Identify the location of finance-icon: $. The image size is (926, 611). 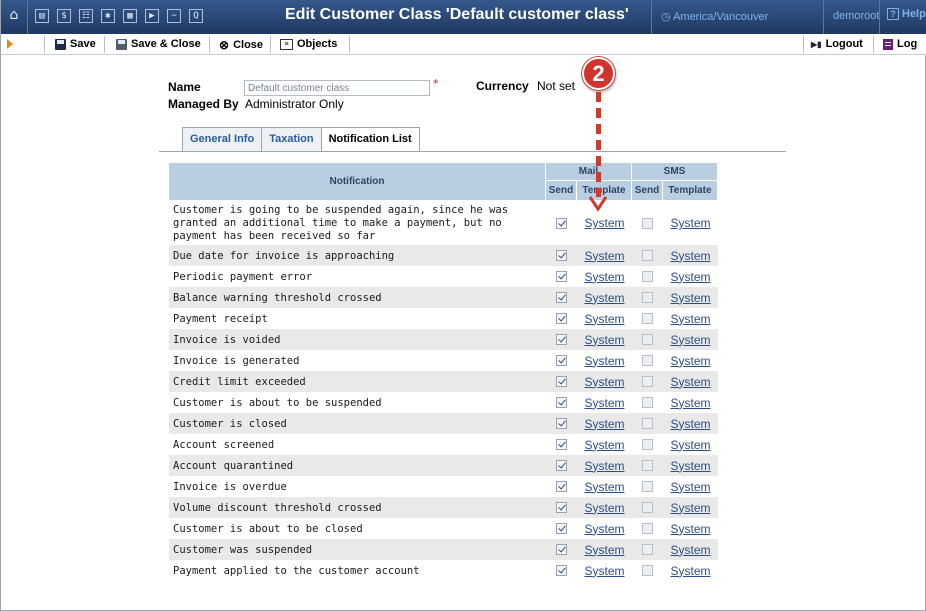
(64, 16).